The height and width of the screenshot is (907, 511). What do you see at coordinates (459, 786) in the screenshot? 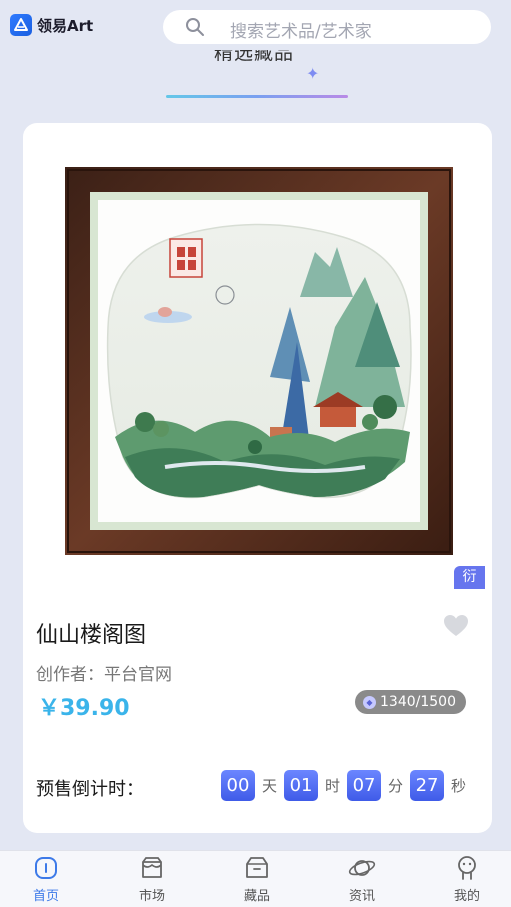
I see `countdown-seconds-unit: 秒` at bounding box center [459, 786].